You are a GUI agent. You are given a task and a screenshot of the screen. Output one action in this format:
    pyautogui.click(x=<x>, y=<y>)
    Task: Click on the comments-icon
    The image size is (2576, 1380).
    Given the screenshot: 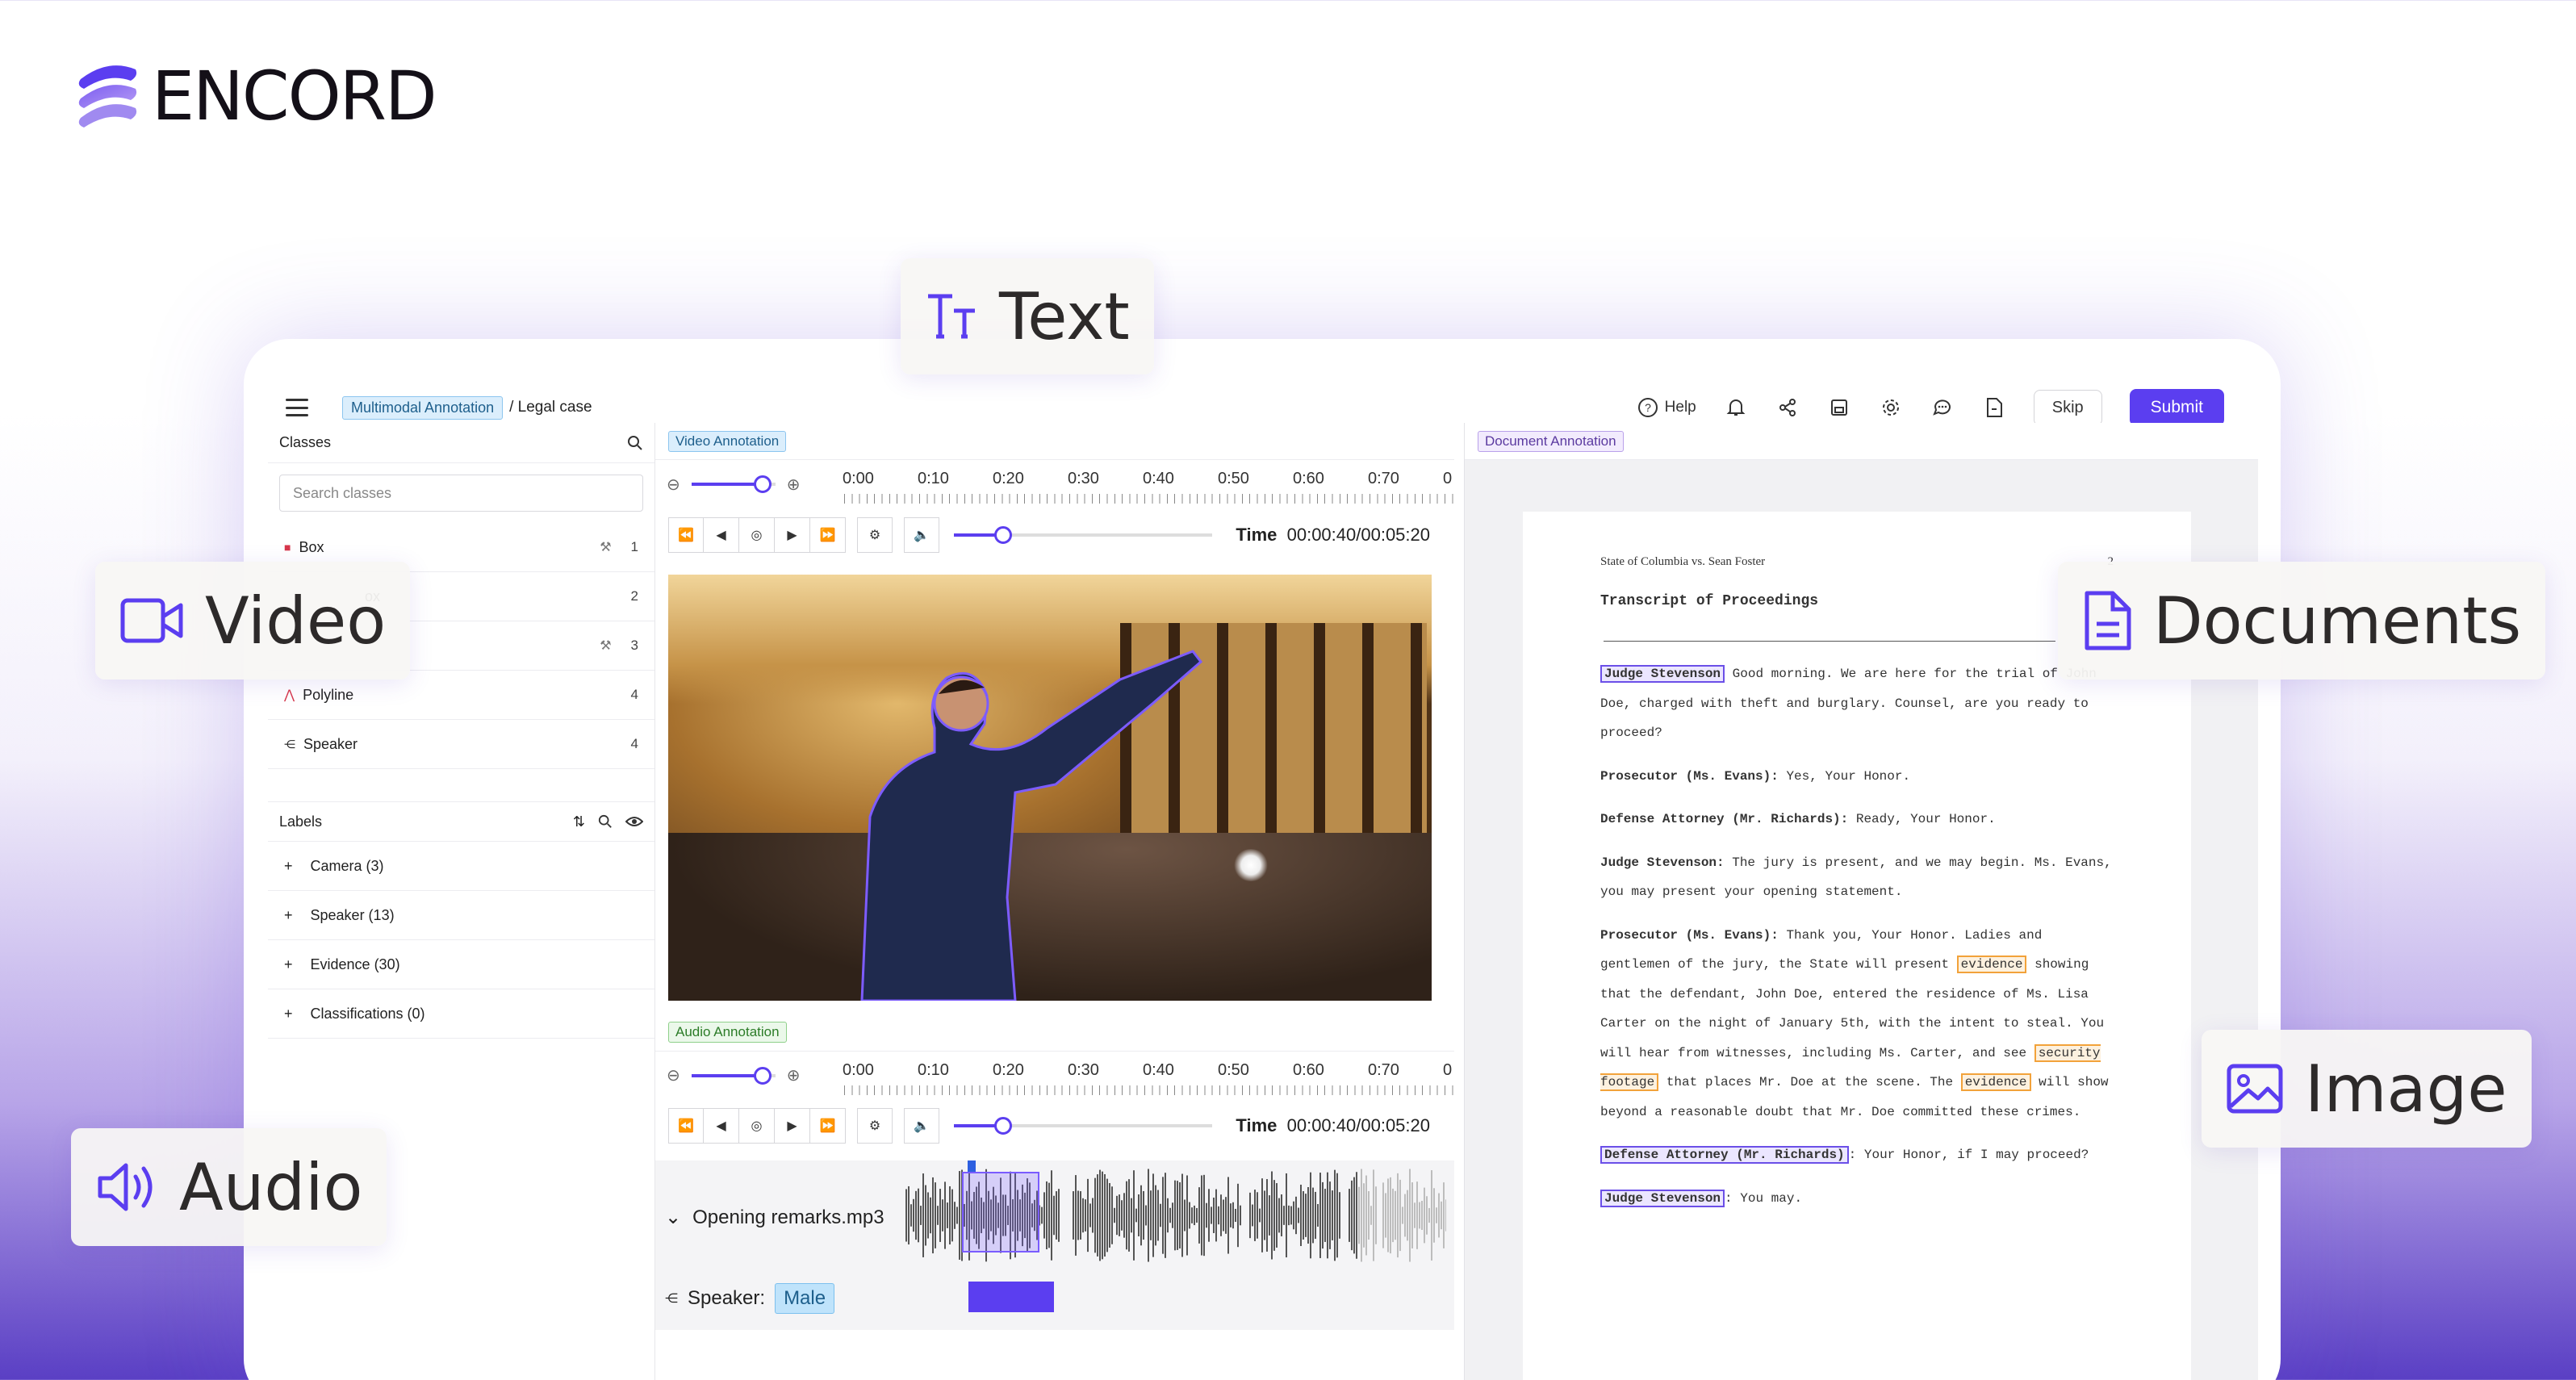 What is the action you would take?
    pyautogui.click(x=1942, y=407)
    